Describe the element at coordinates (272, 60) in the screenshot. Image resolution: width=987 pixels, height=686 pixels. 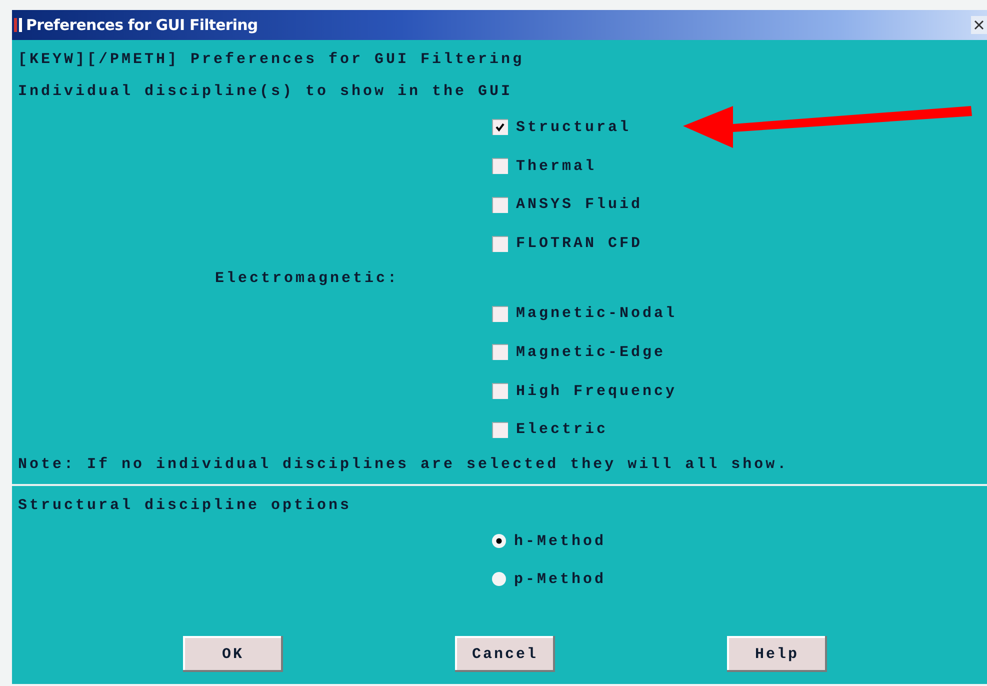
I see `command-line: [KEYW][/PMETH] Preferences for GUI Filtering` at that location.